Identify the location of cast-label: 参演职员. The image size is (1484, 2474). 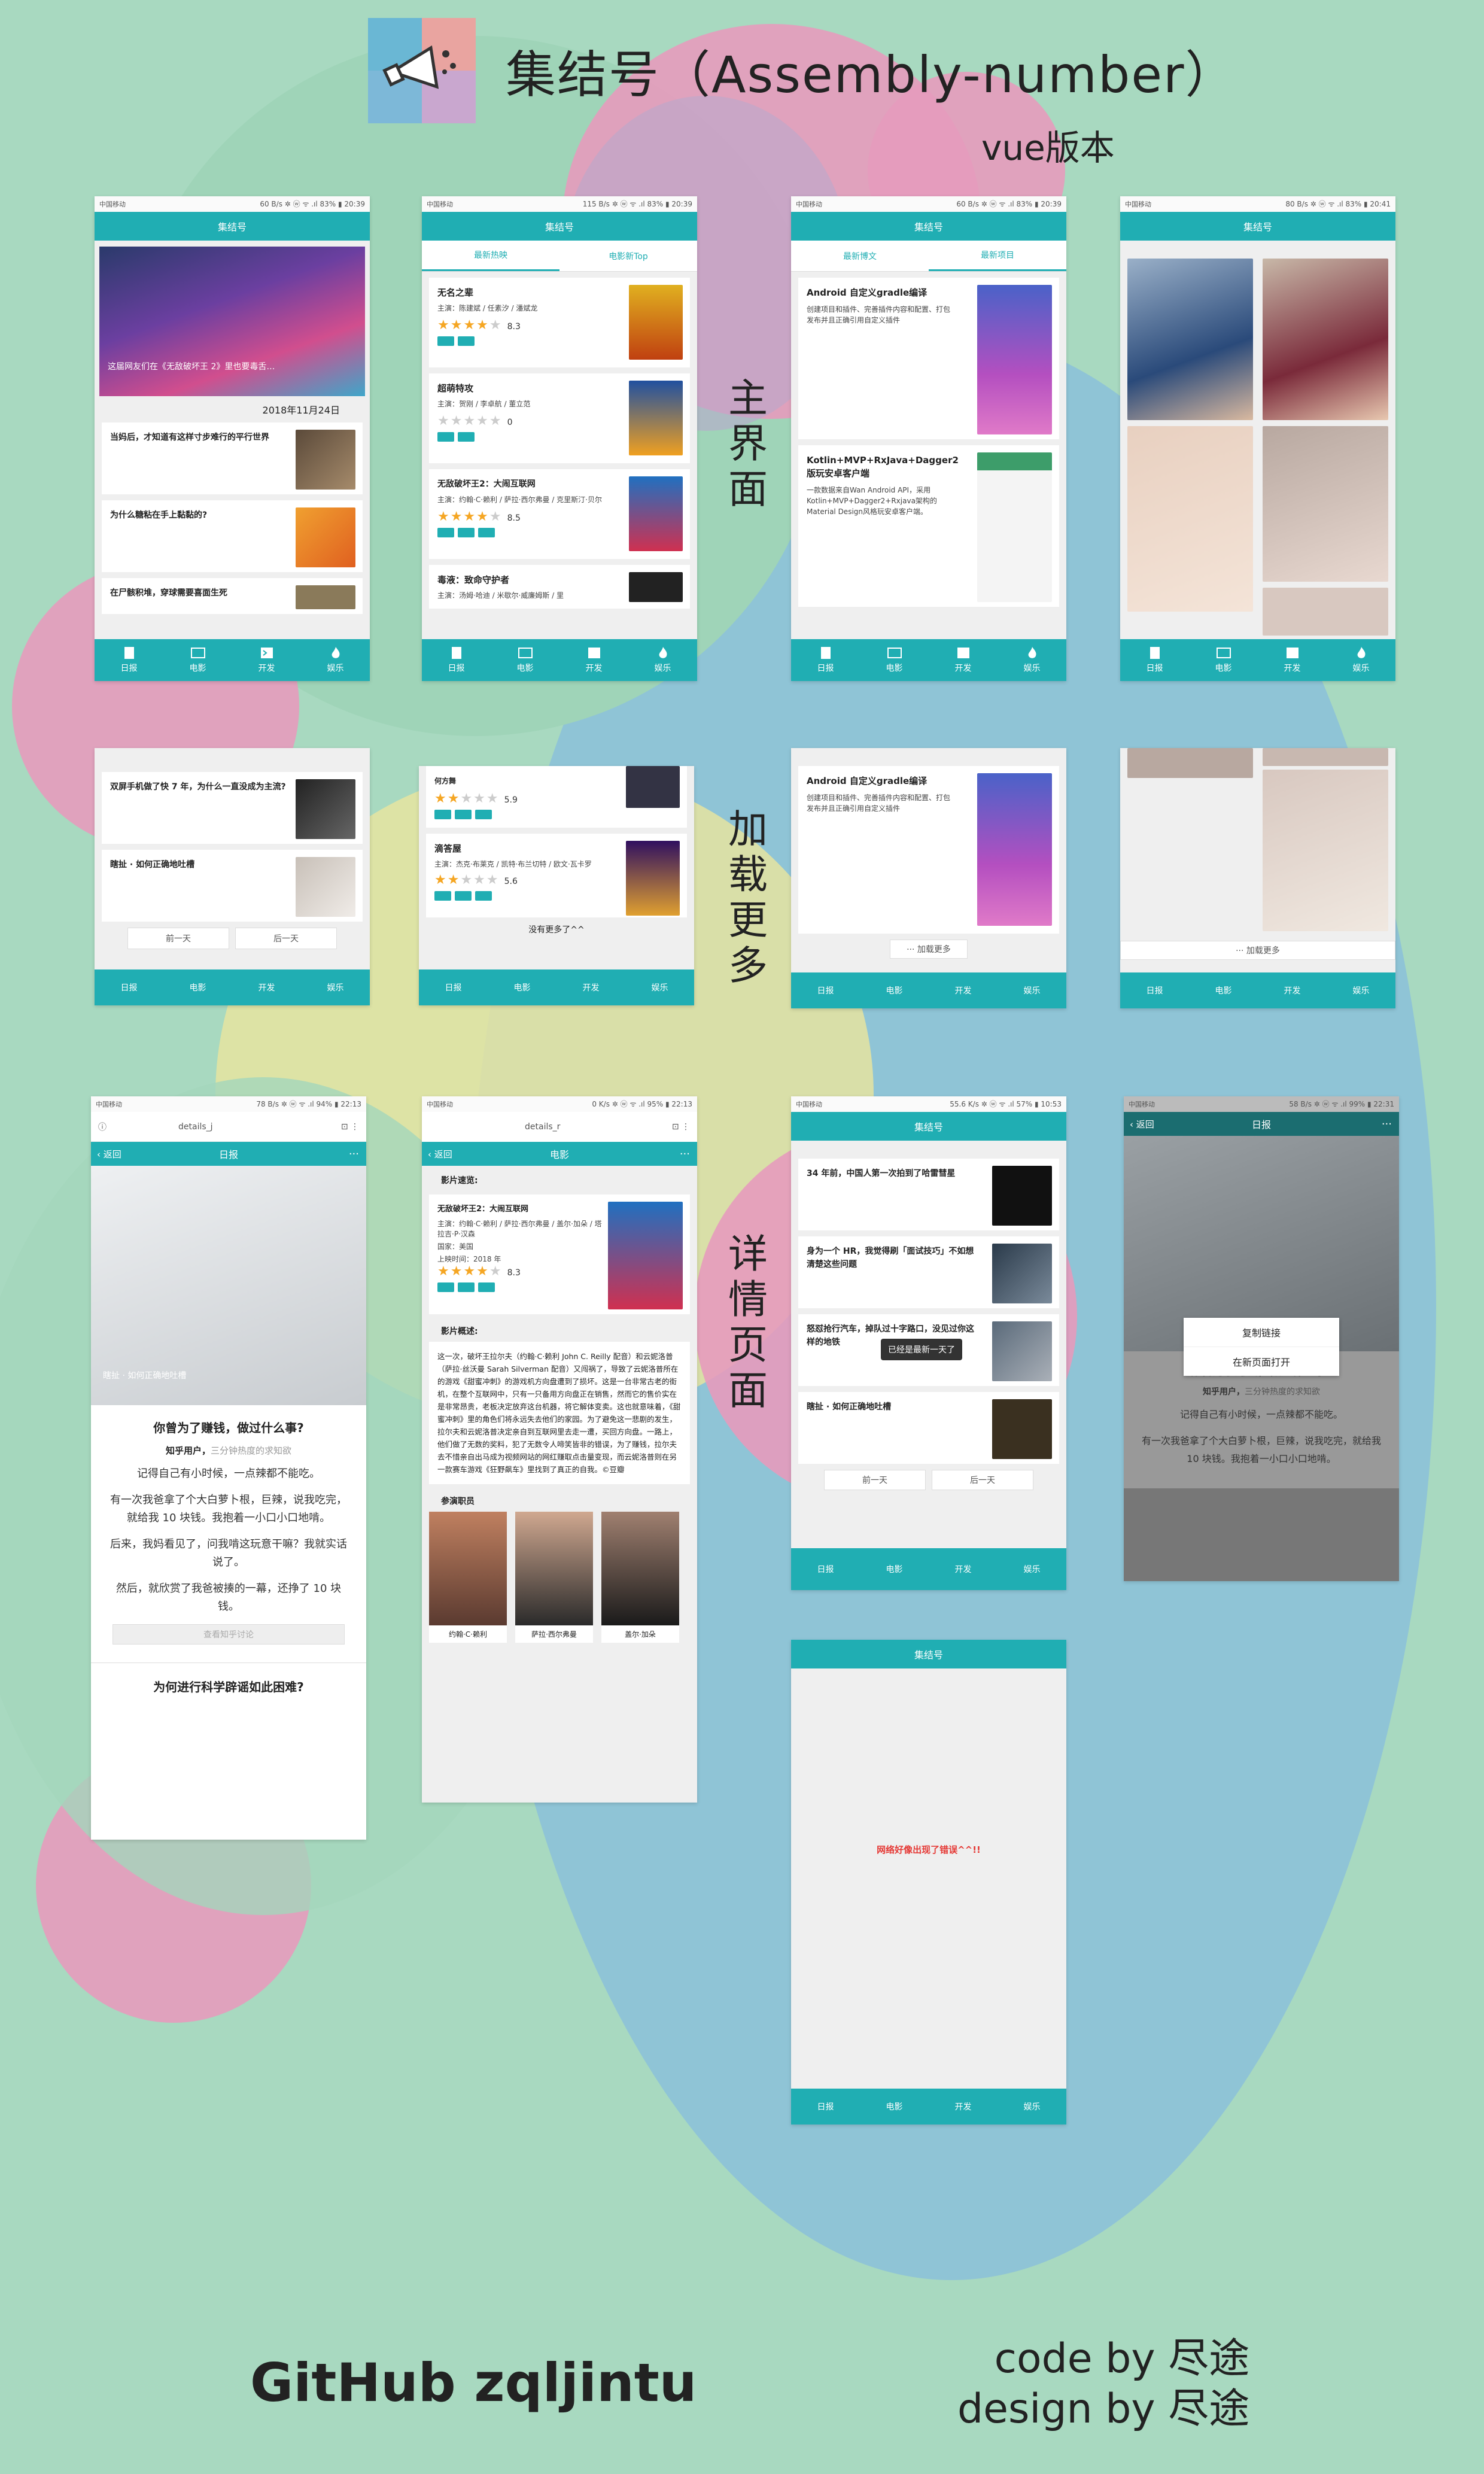
(458, 1501).